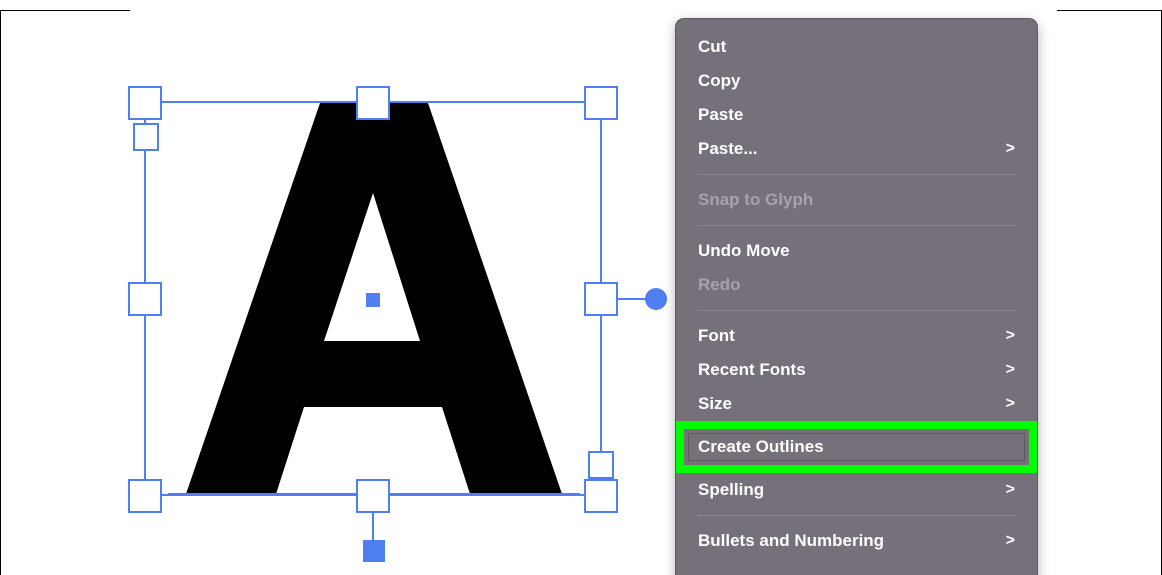  Describe the element at coordinates (721, 114) in the screenshot. I see `menu-item-label: Paste` at that location.